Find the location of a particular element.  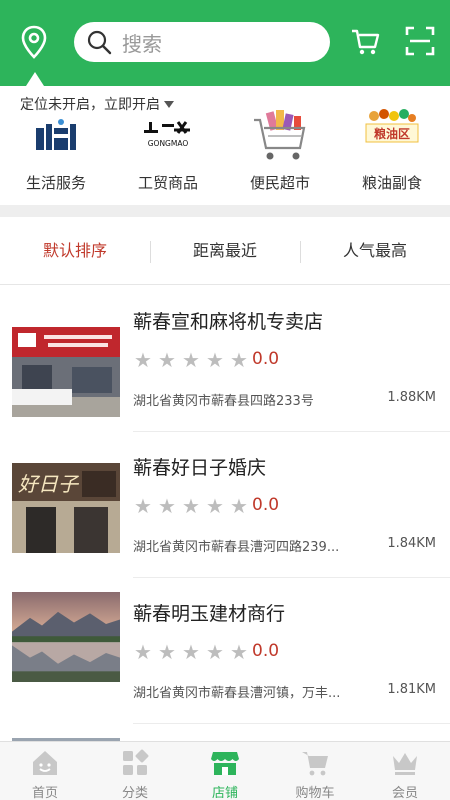

tab-nearest: 距离最近 is located at coordinates (225, 251).